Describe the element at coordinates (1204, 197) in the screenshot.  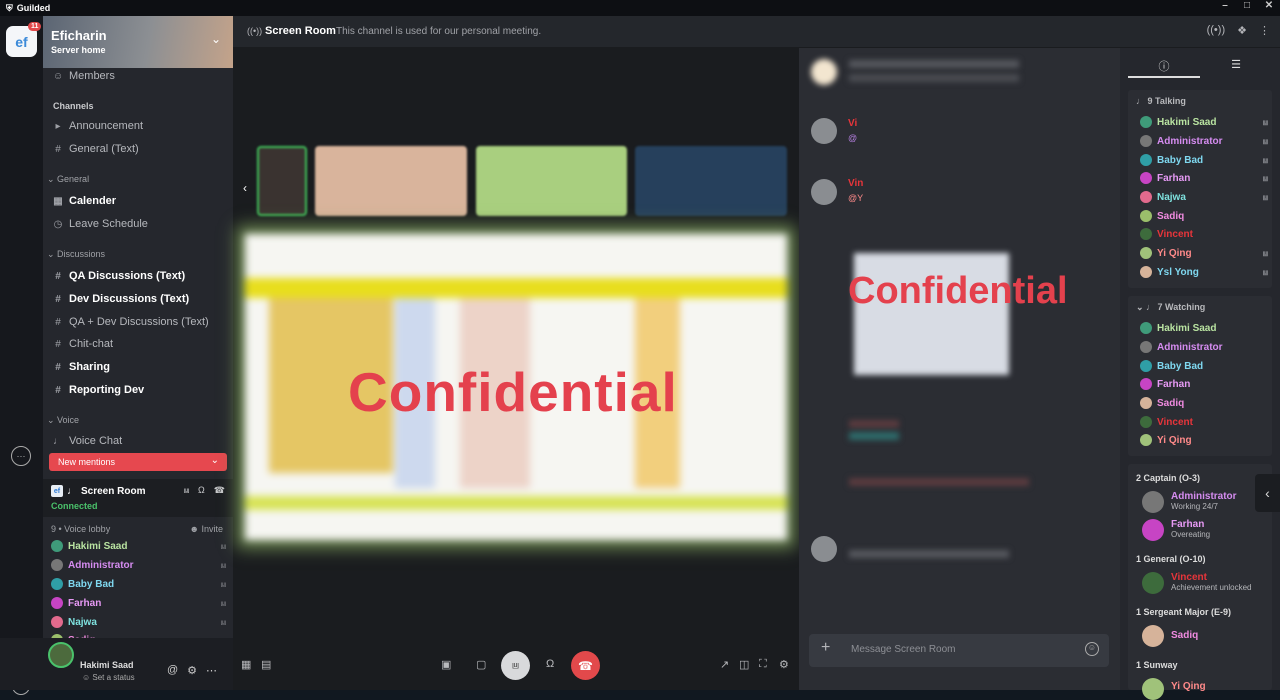
I see `talking-member: Najwa ⩏` at that location.